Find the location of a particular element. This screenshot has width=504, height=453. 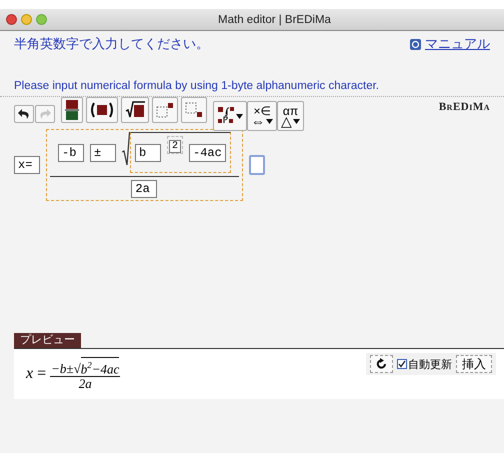

logo: BrEDiMa is located at coordinates (464, 107).